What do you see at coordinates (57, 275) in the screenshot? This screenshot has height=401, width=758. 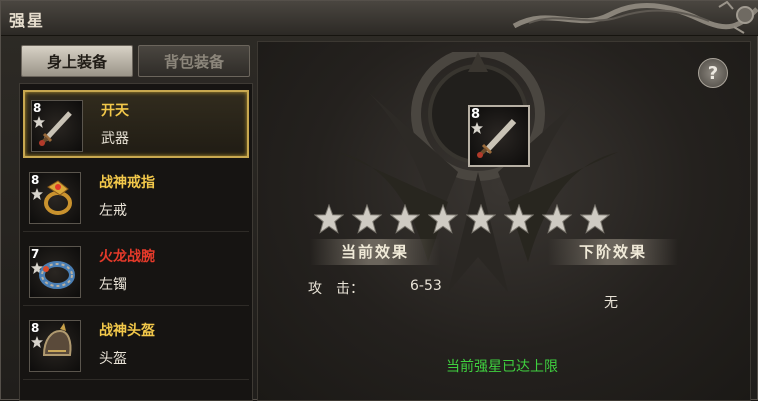 I see `bracelet-icon` at bounding box center [57, 275].